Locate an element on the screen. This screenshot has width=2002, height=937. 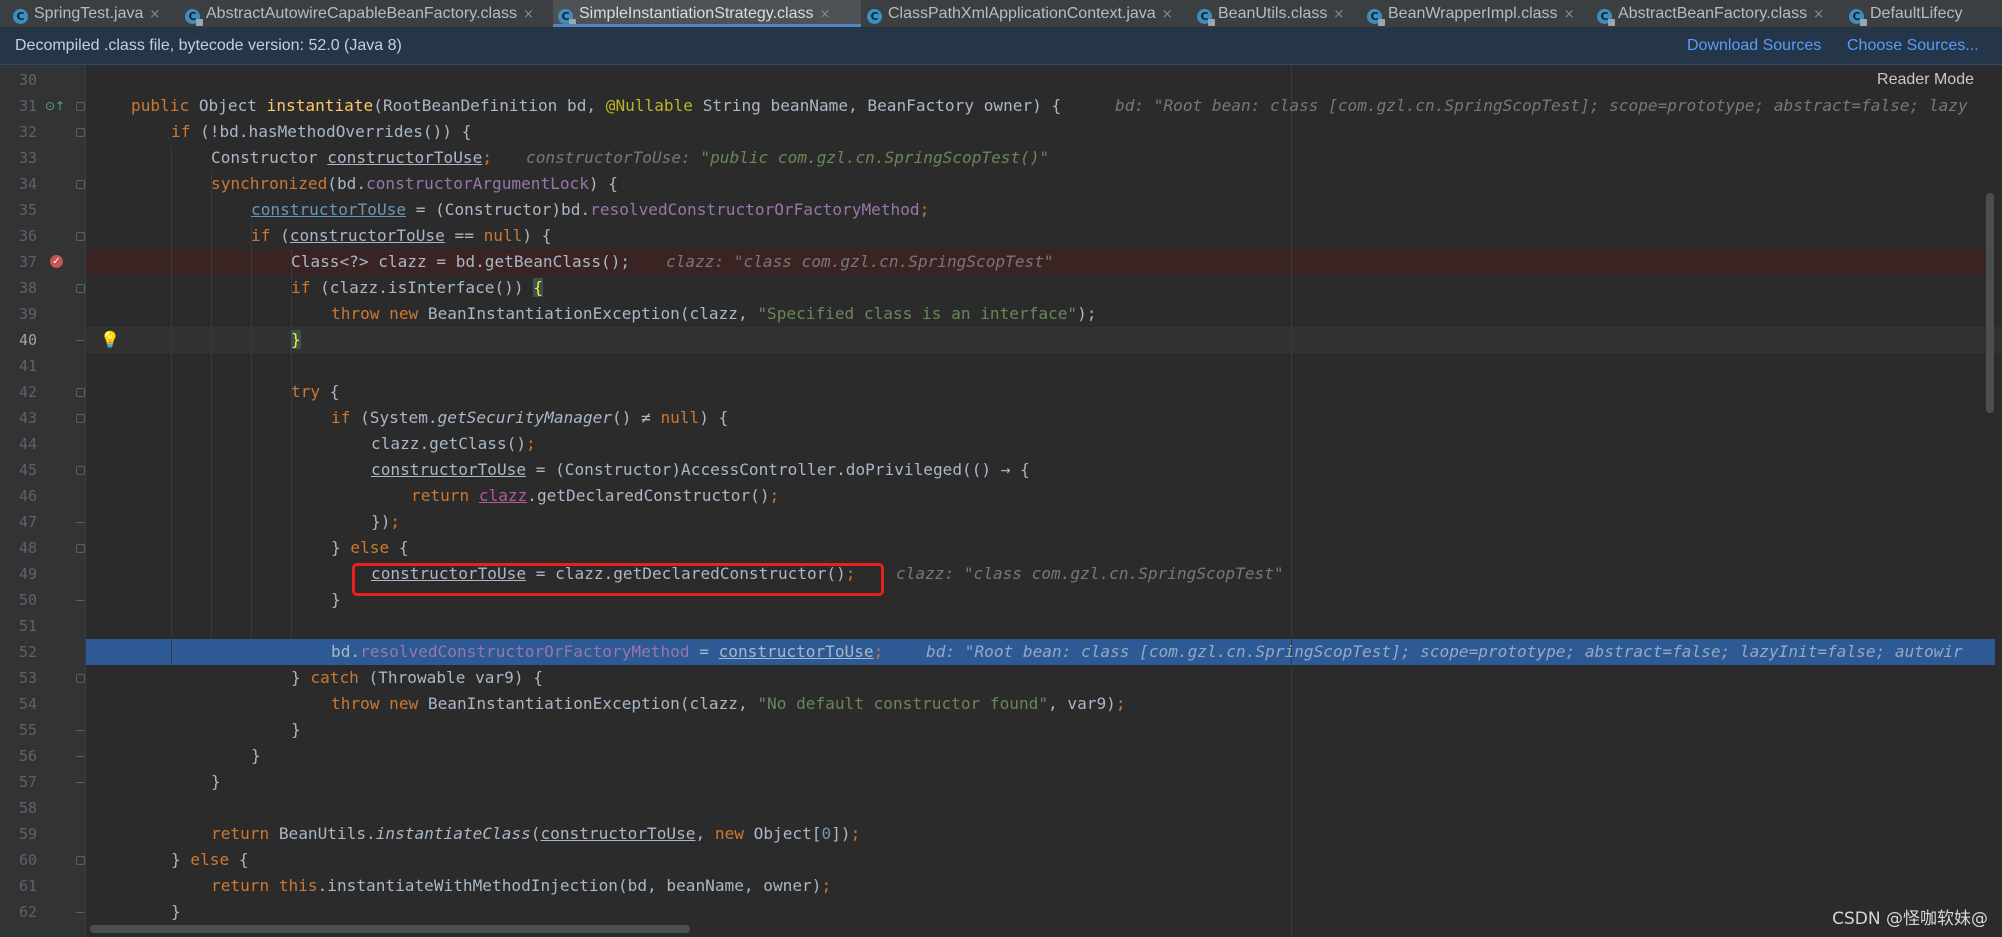
tab-simpleinstantiationstrategy: C SimpleInstantiationStrategy.class × is located at coordinates (707, 13).